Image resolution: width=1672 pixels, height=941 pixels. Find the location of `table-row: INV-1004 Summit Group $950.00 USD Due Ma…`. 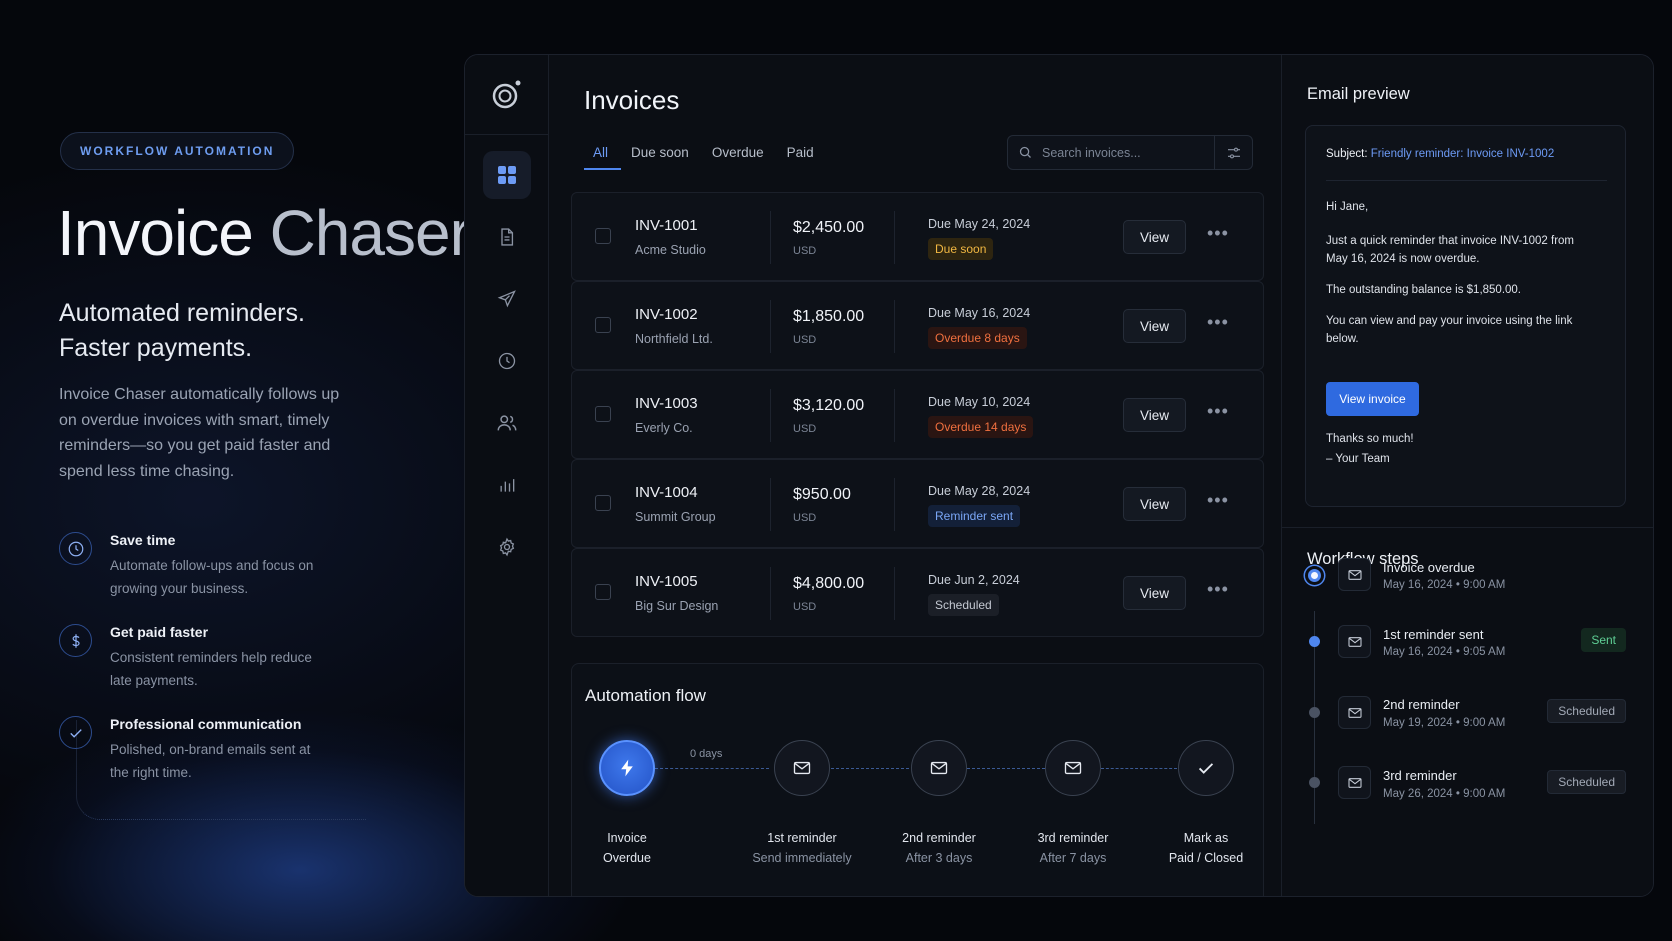

table-row: INV-1004 Summit Group $950.00 USD Due Ma… is located at coordinates (917, 503).